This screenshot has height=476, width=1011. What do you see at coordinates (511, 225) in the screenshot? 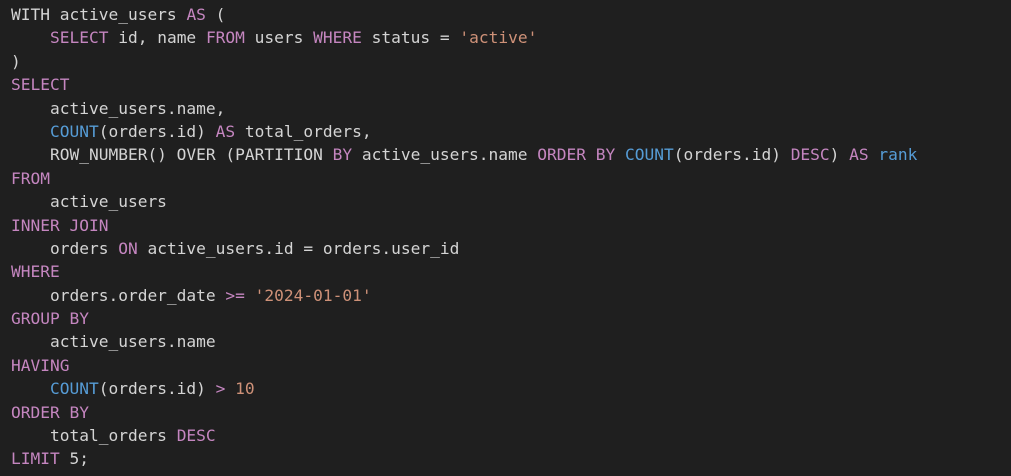
I see `code-line-10: INNER JOIN` at bounding box center [511, 225].